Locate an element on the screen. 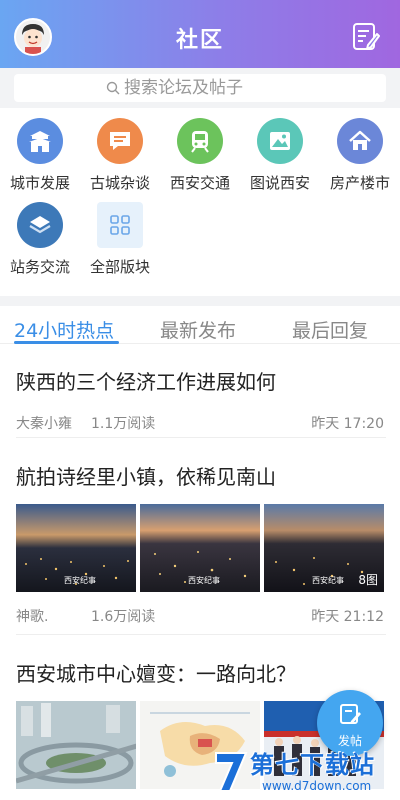 The height and width of the screenshot is (800, 400). category-picture-xian: 图说西安 is located at coordinates (280, 153).